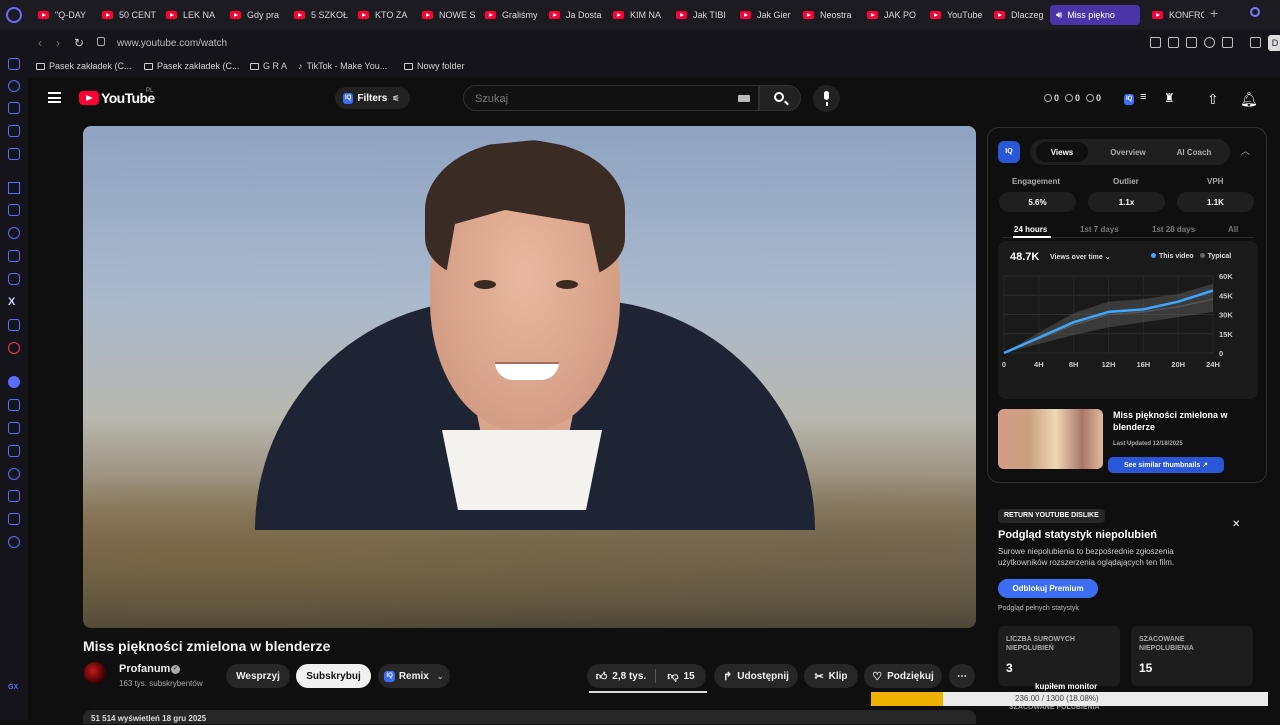  What do you see at coordinates (1080, 257) in the screenshot?
I see `views-over-time-dropdown: Views over time ⌄` at bounding box center [1080, 257].